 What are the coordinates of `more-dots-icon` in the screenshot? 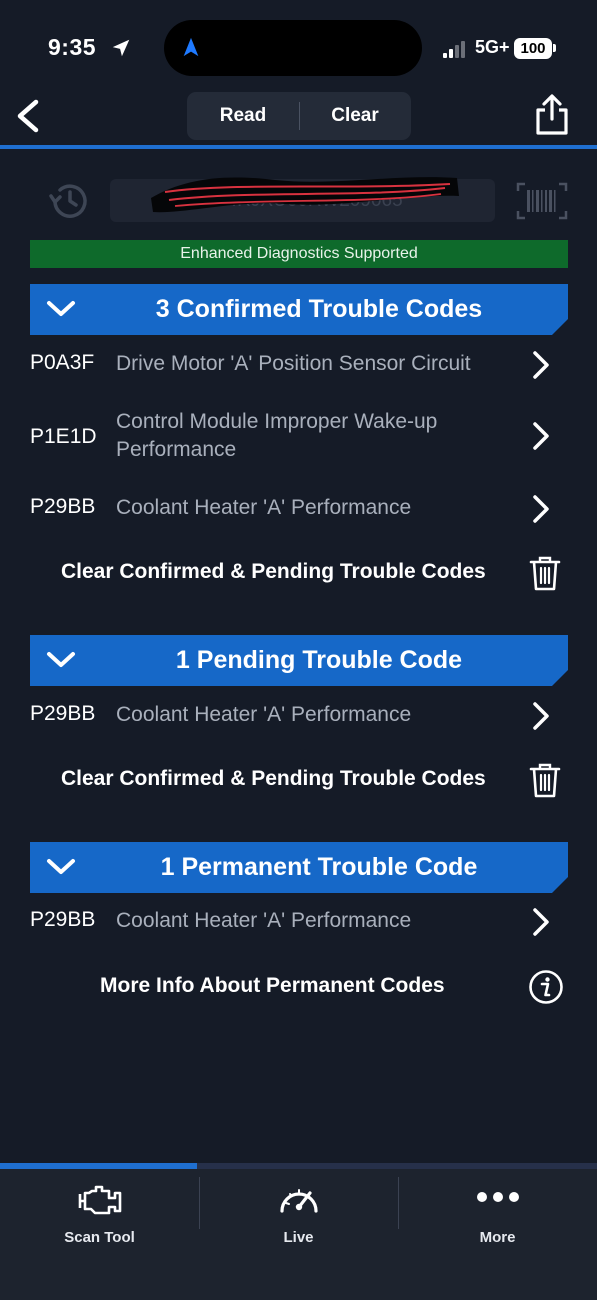 It's located at (497, 1197).